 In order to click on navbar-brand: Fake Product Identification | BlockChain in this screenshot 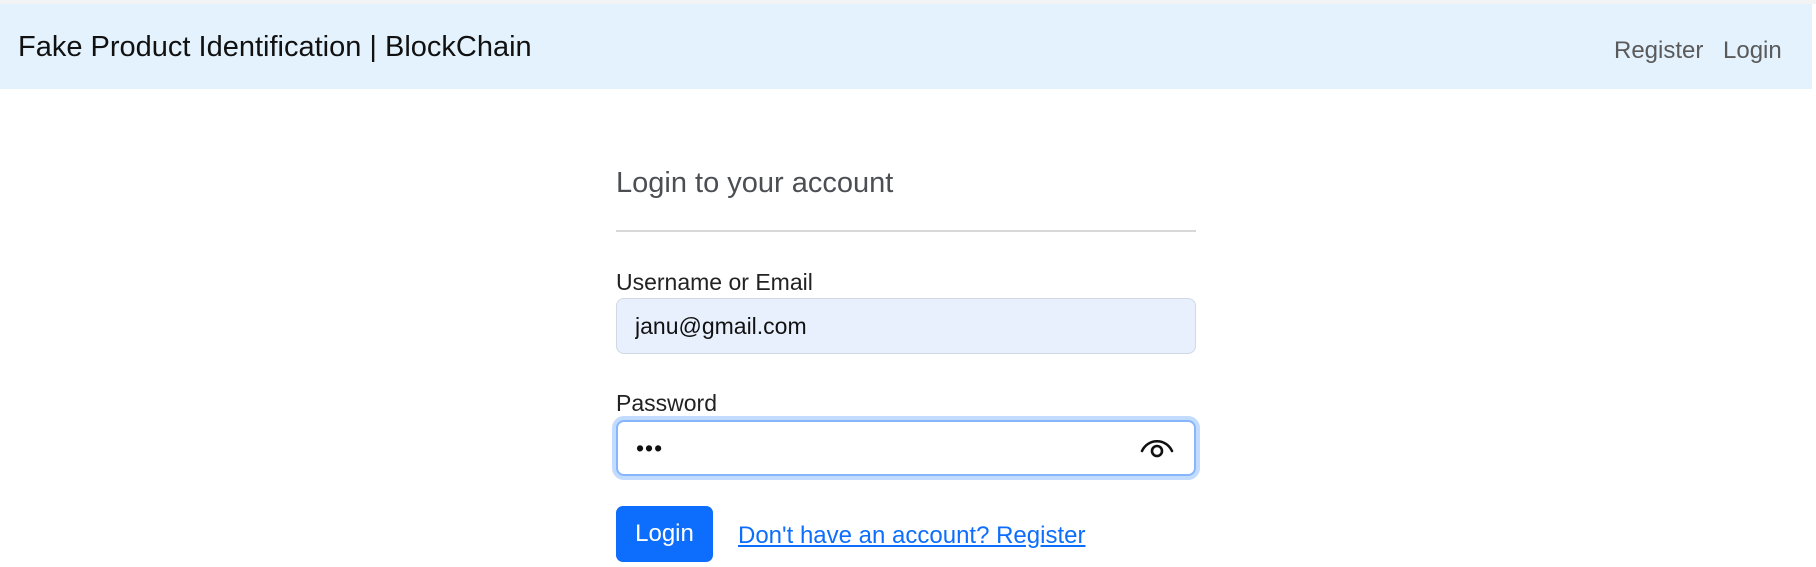, I will do `click(275, 47)`.